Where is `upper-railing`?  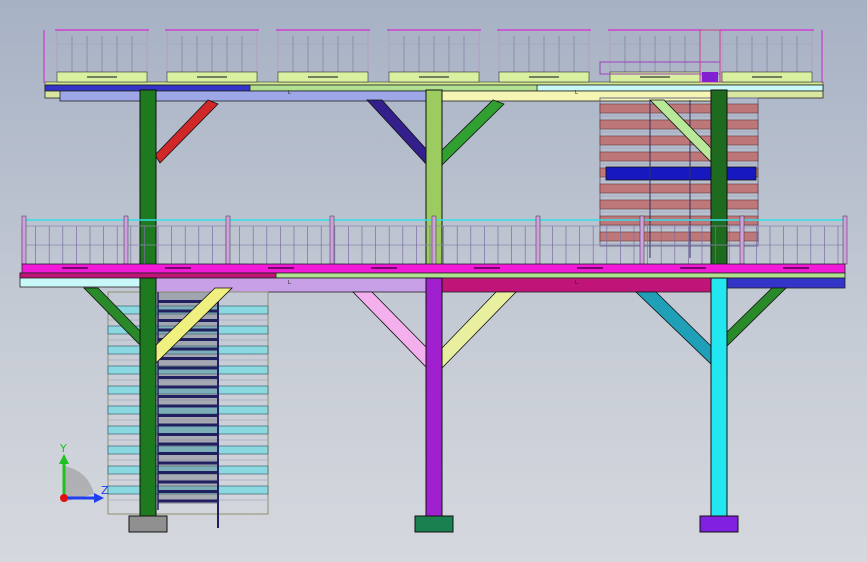 upper-railing is located at coordinates (433, 57).